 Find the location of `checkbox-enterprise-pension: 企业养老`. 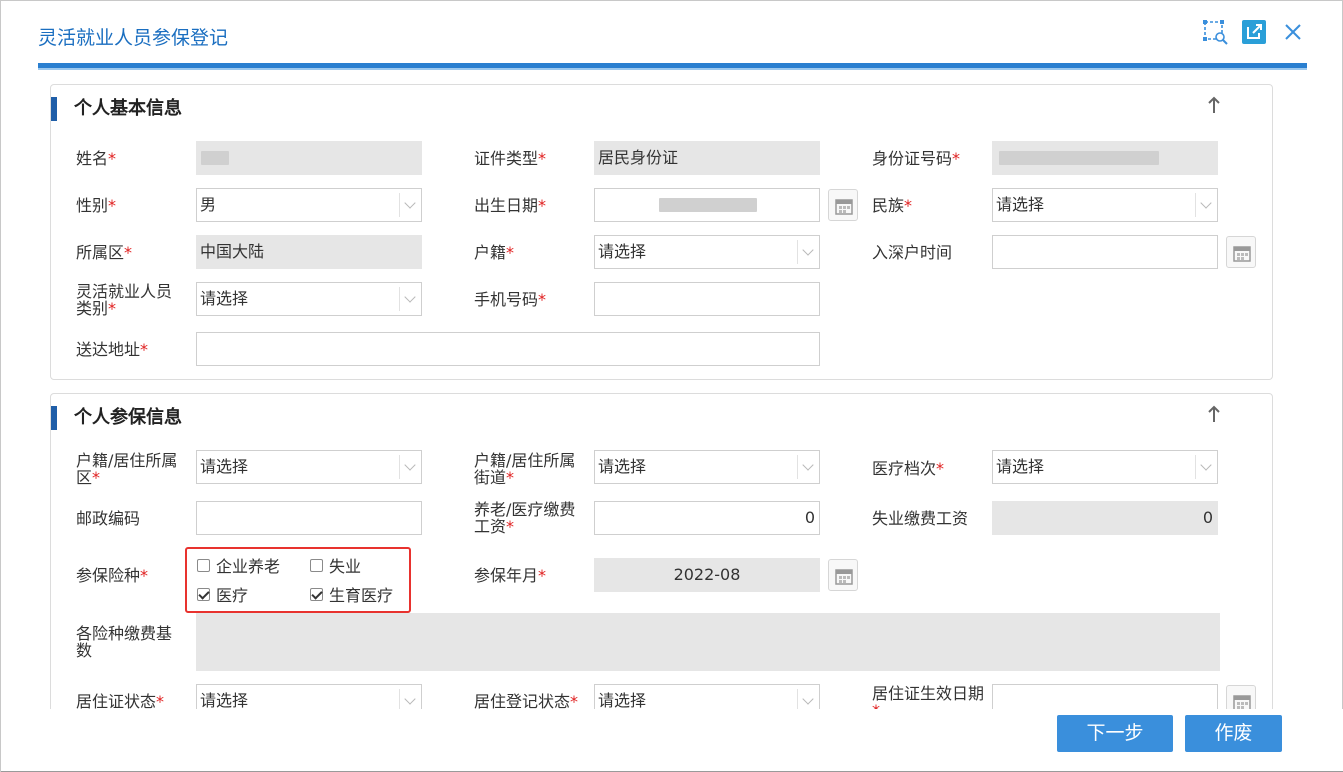

checkbox-enterprise-pension: 企业养老 is located at coordinates (238, 565).